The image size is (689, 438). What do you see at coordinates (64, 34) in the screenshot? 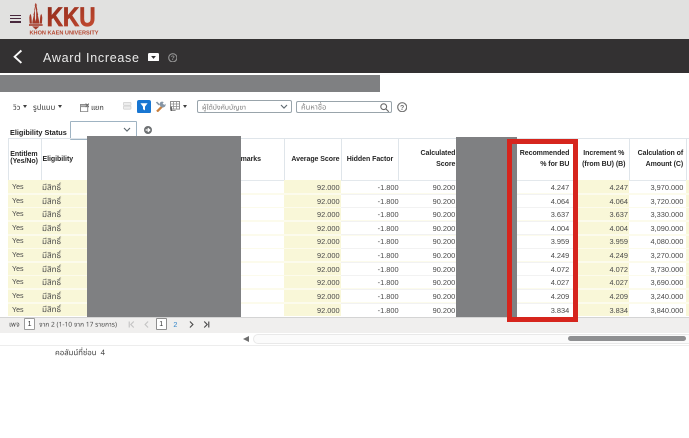
I see `svg-text: KHON KAEN UNIVERSITY` at bounding box center [64, 34].